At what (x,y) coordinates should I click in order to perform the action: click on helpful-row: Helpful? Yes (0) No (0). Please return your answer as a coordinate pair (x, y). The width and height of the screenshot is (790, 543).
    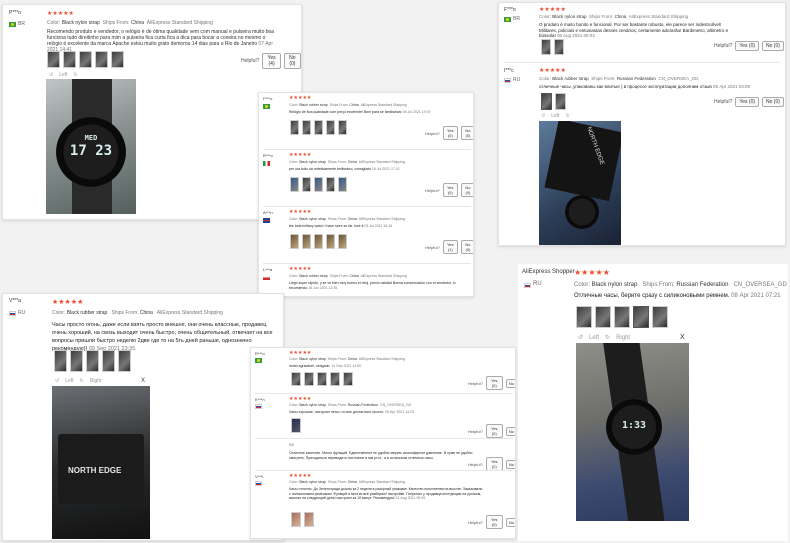
    Looking at the image, I should click on (749, 102).